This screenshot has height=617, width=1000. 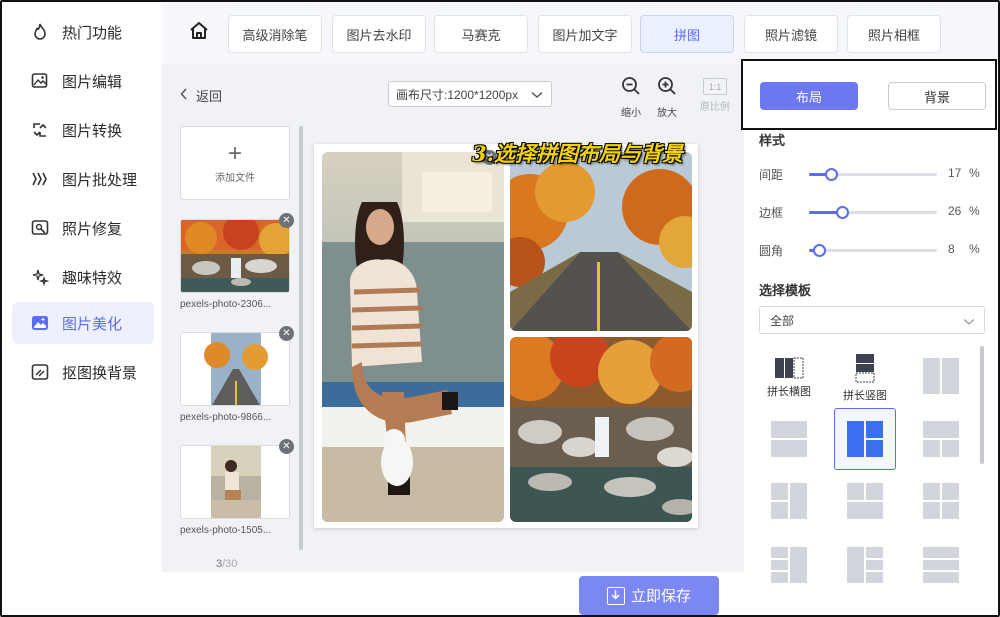 I want to click on layout-two-columns-icon, so click(x=941, y=376).